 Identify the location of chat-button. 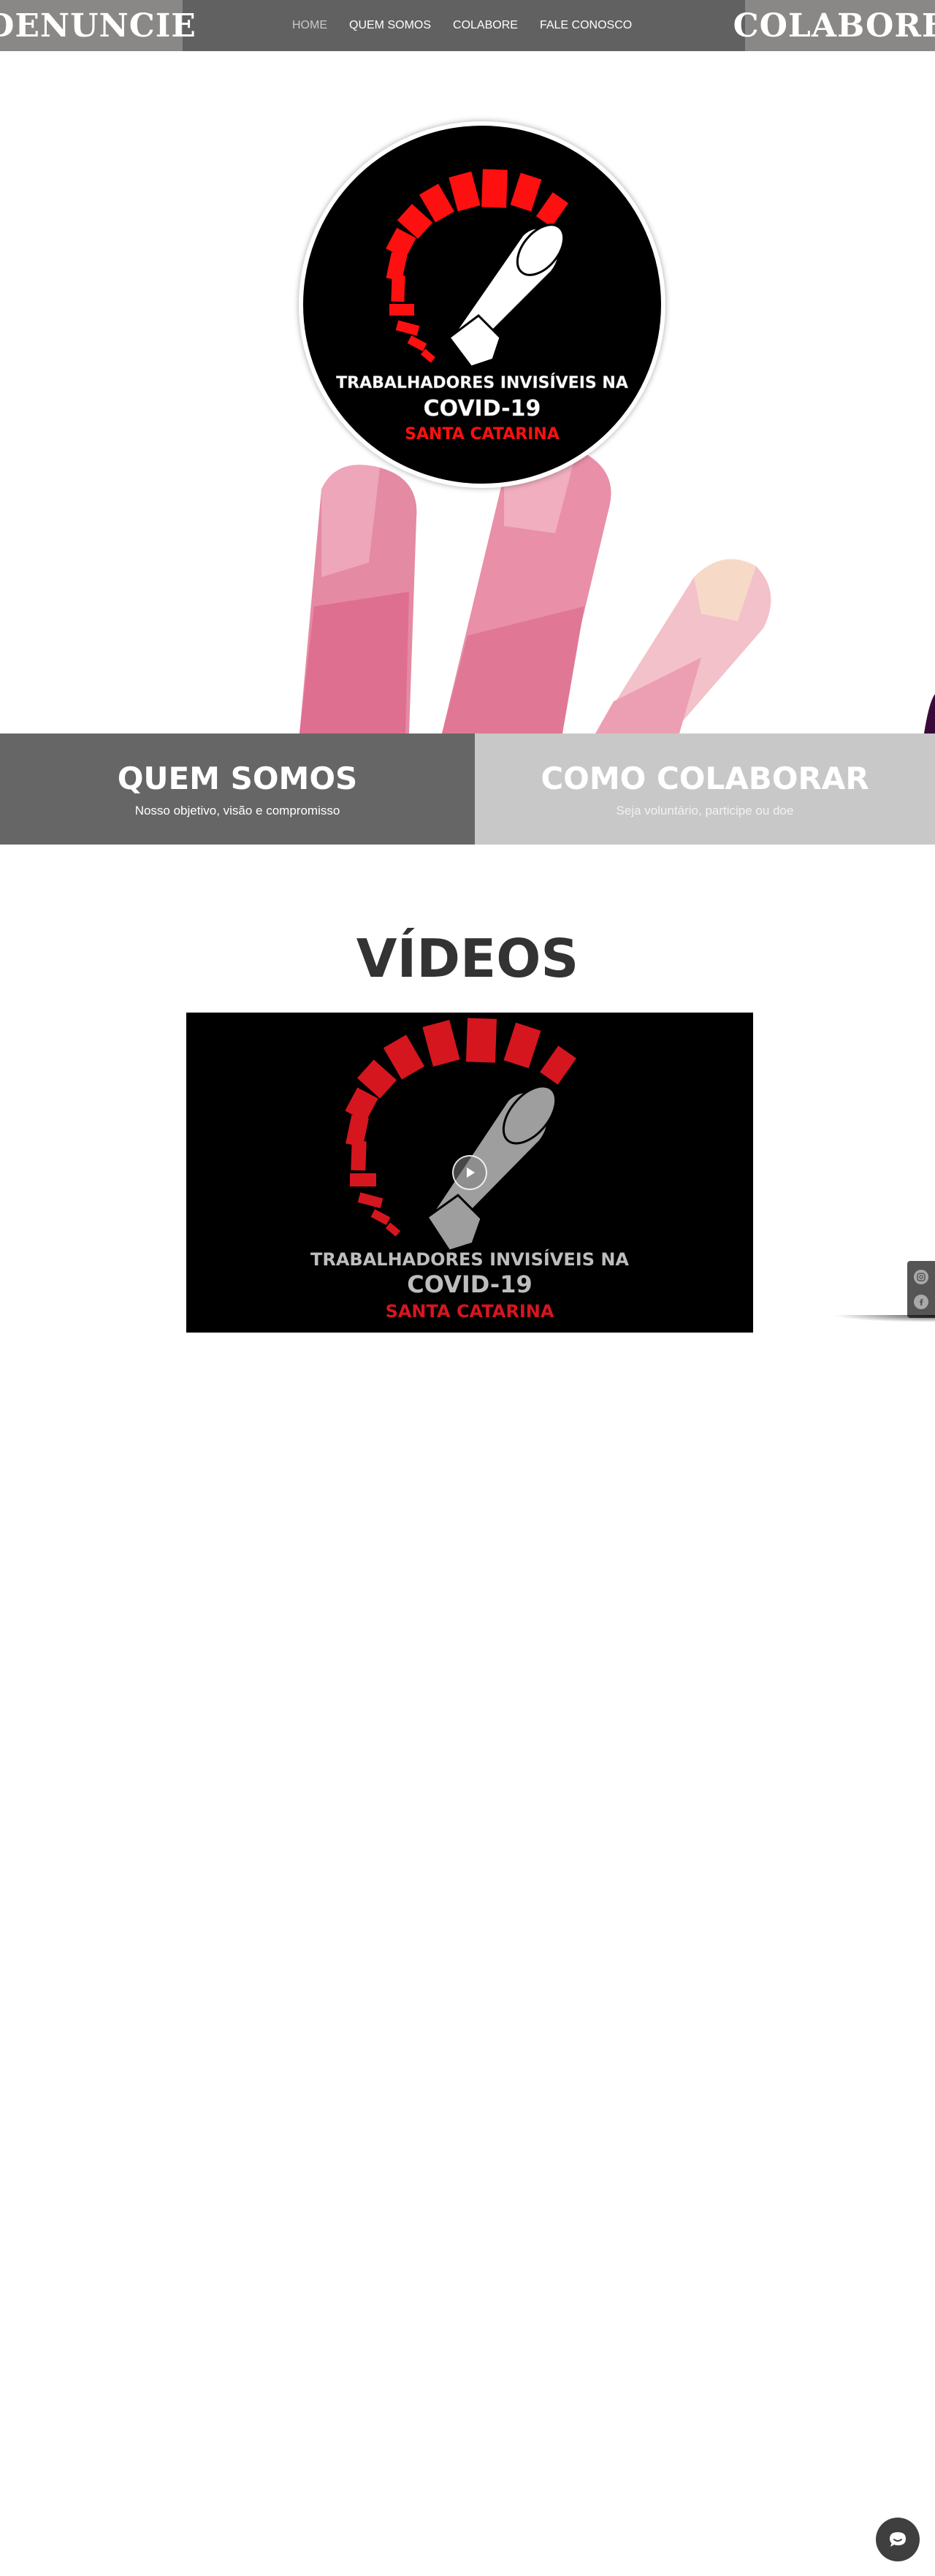
(898, 2540).